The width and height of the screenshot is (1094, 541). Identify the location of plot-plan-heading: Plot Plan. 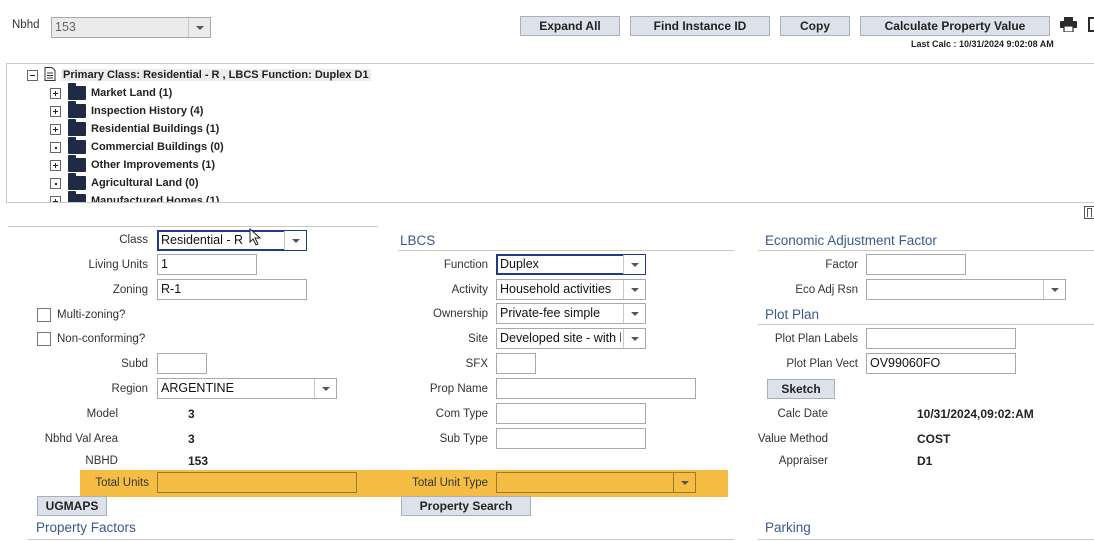
(792, 314).